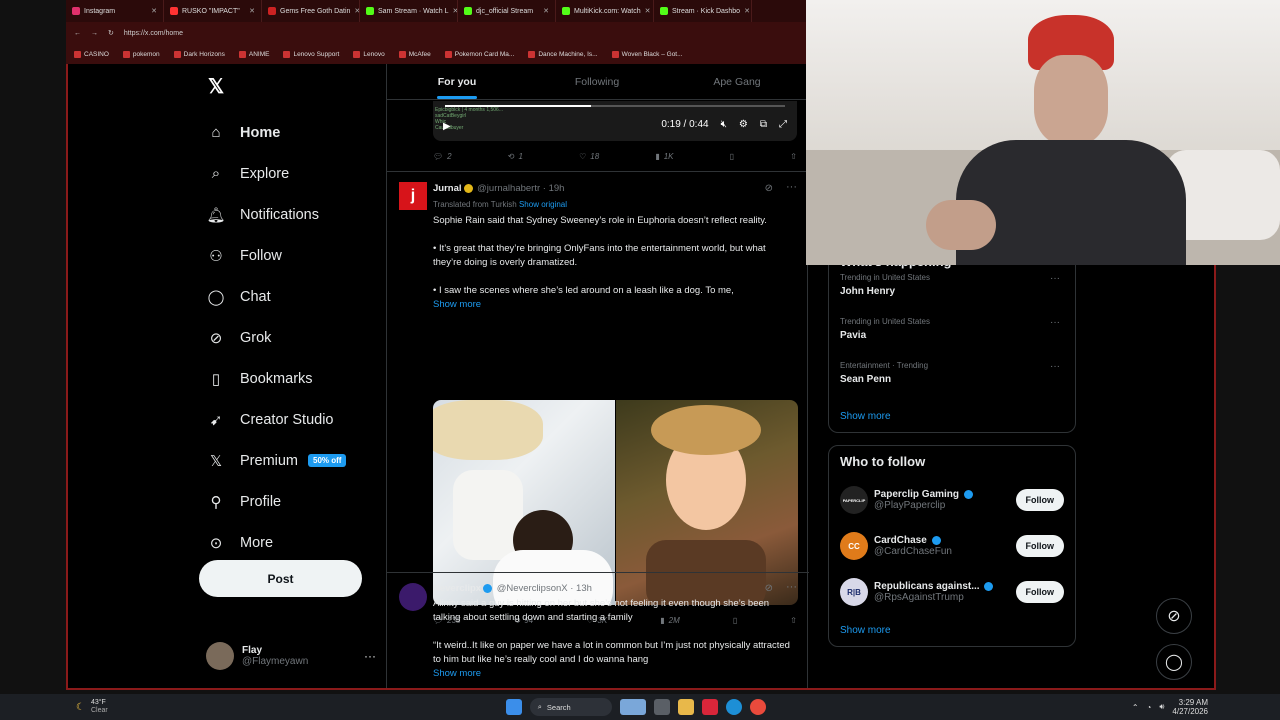 The width and height of the screenshot is (1280, 720). I want to click on trend-item: Trending in United States Pavia ···, so click(952, 335).